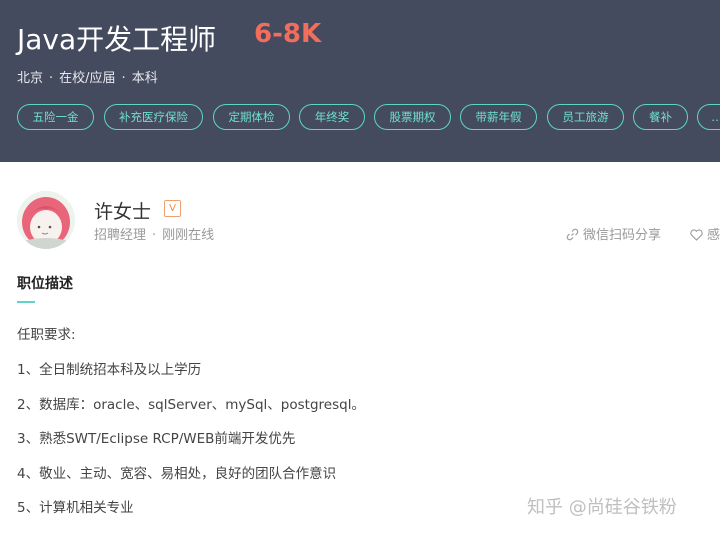  Describe the element at coordinates (156, 439) in the screenshot. I see `description-line: 3、熟悉SWT/Eclipse RCP/WEB前端开发优先` at that location.